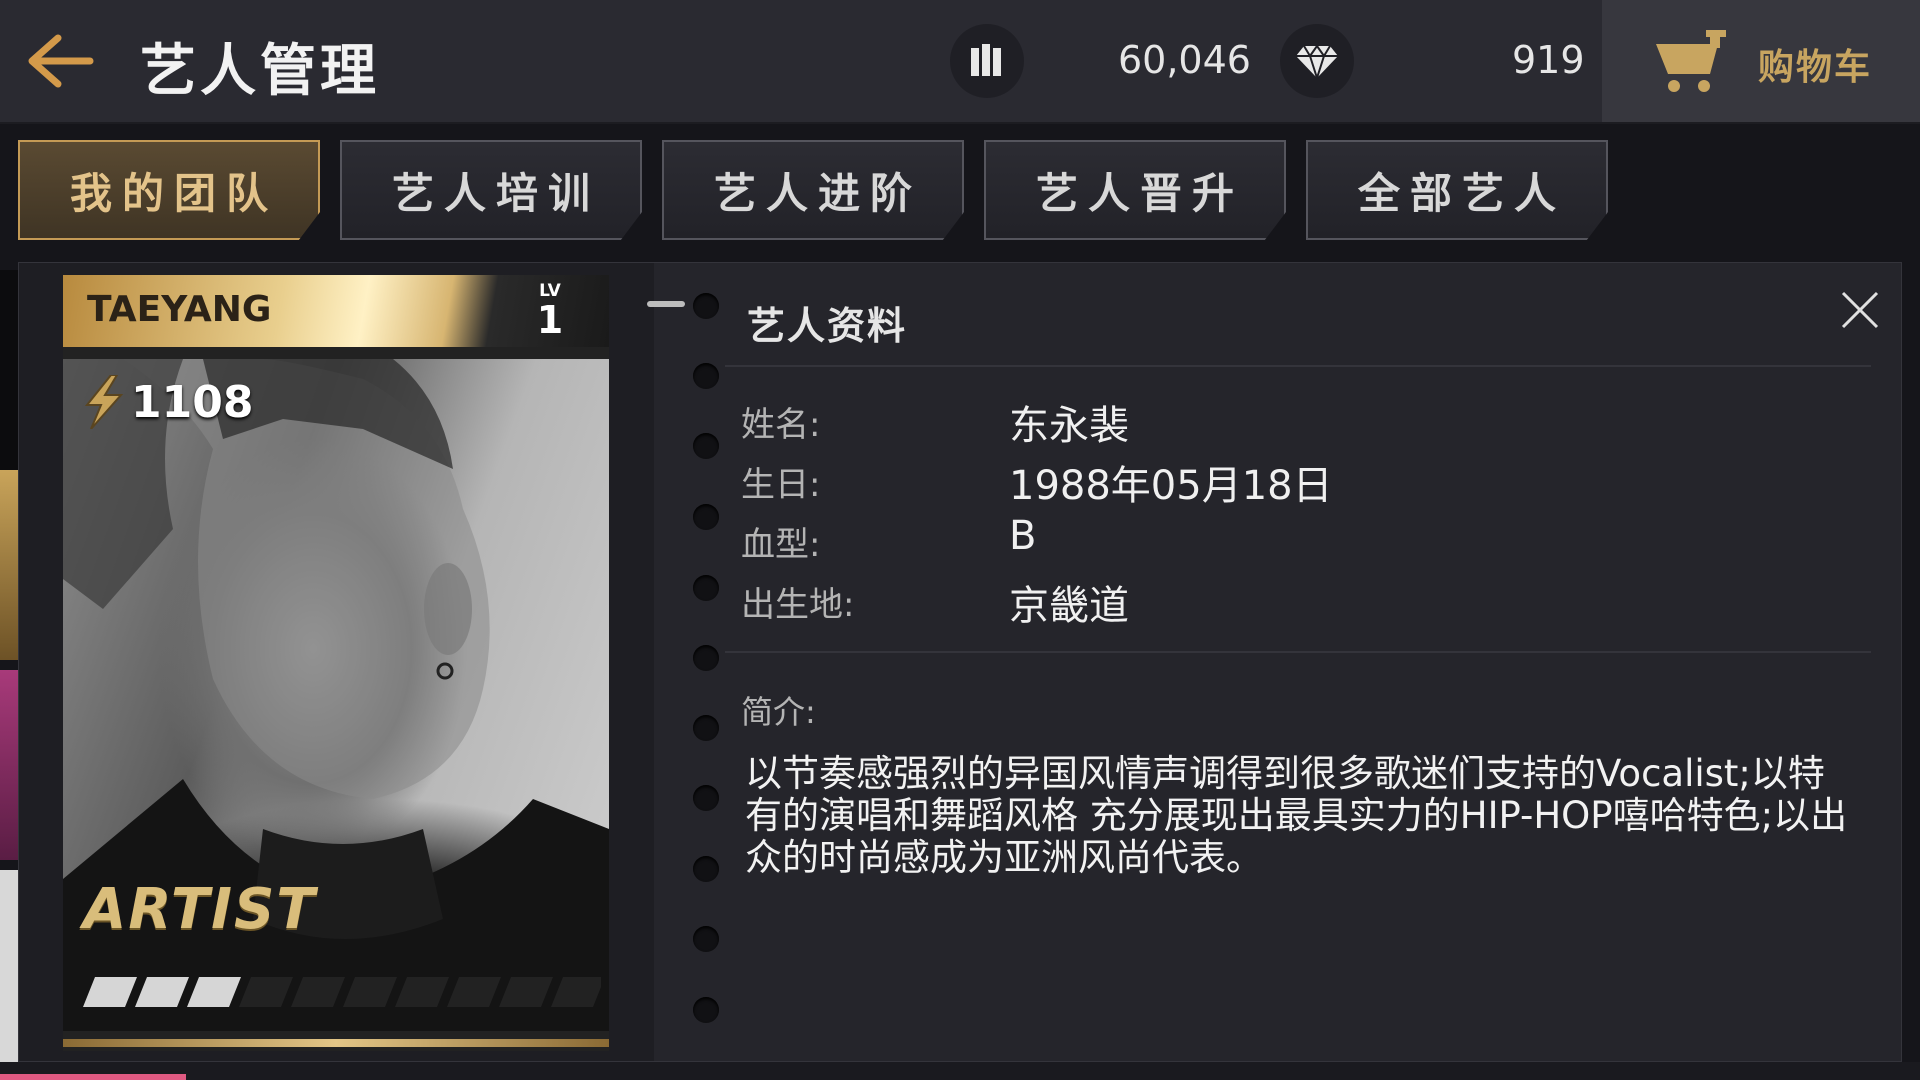 The width and height of the screenshot is (1920, 1080). Describe the element at coordinates (1860, 310) in the screenshot. I see `close-icon` at that location.